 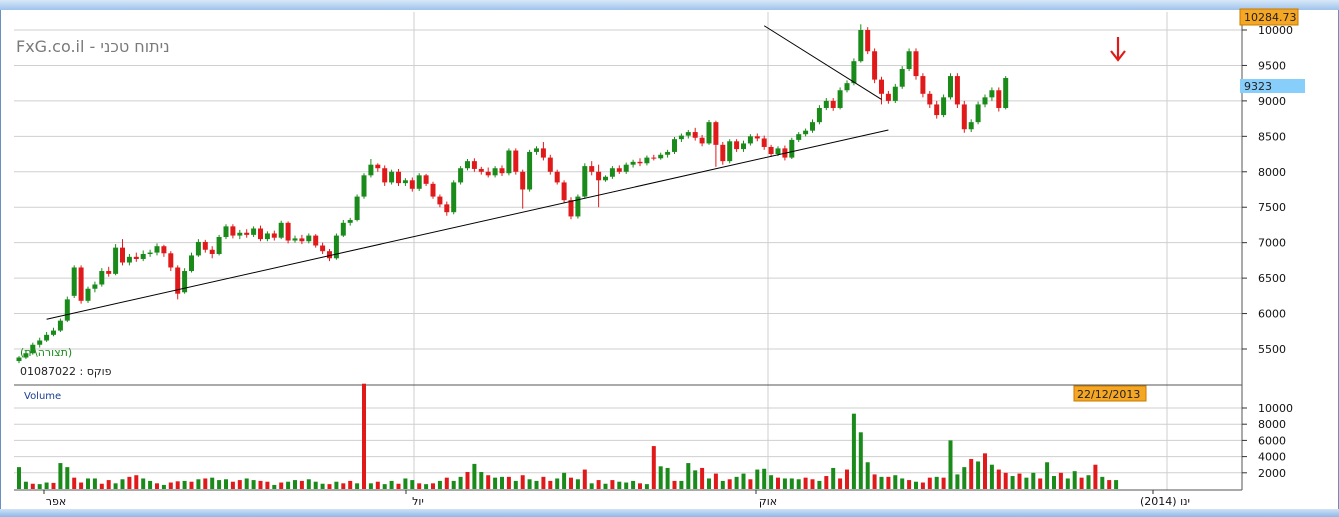 I want to click on price-tick-label: 9000, so click(x=1272, y=101).